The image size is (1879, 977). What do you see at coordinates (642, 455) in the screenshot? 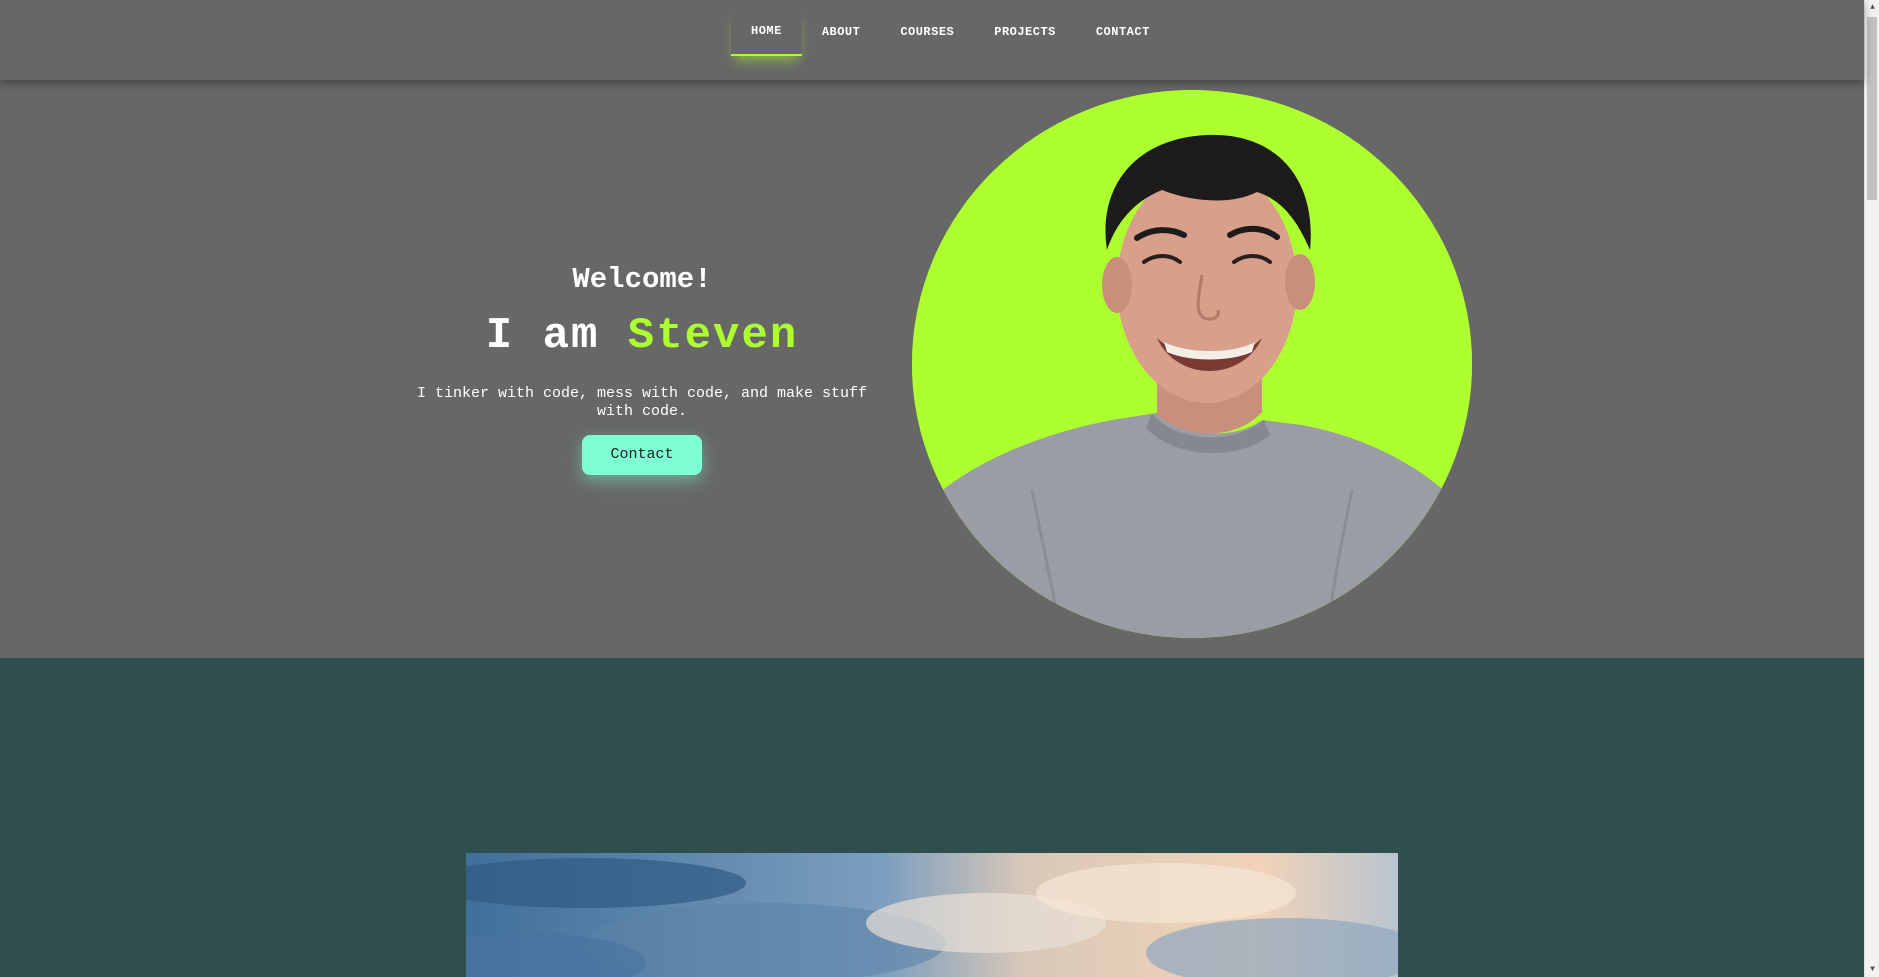
I see `contact-button: Contact` at bounding box center [642, 455].